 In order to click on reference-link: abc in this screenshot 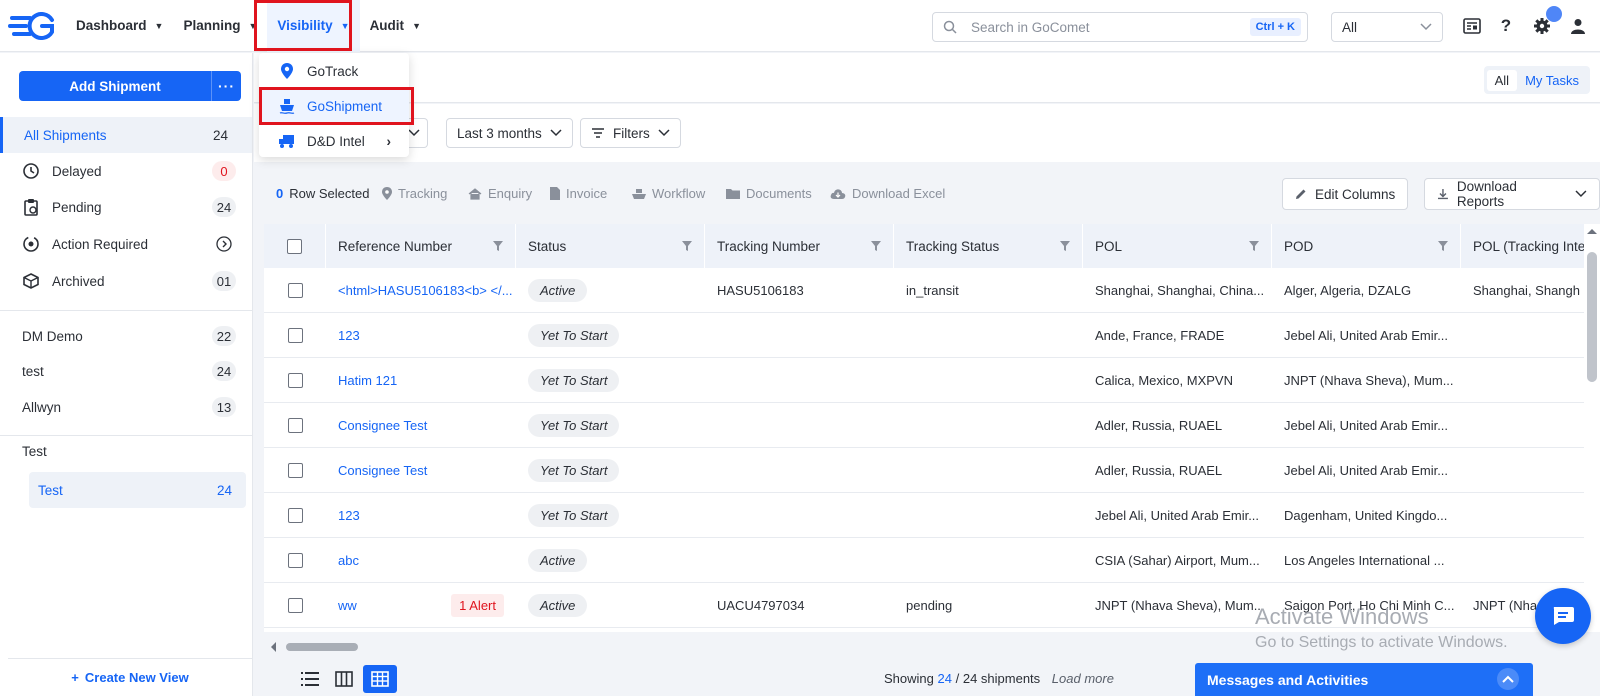, I will do `click(348, 560)`.